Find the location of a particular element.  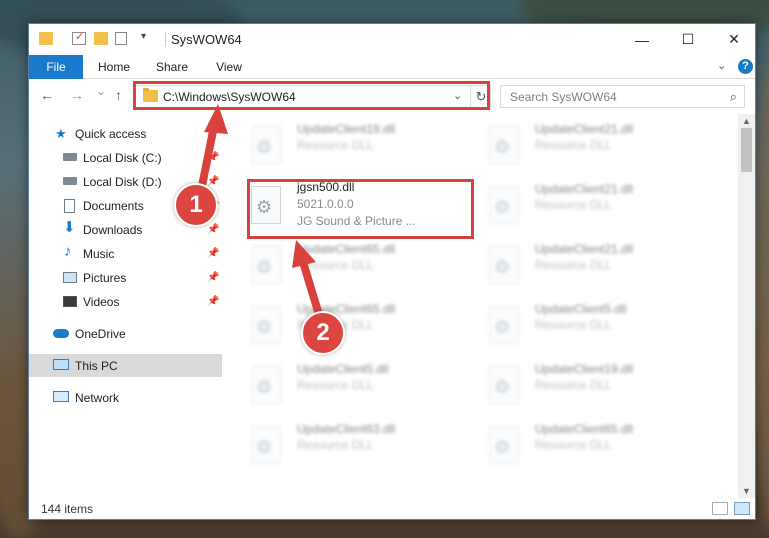

file-name: UpdateClient5.dll is located at coordinates (343, 369).